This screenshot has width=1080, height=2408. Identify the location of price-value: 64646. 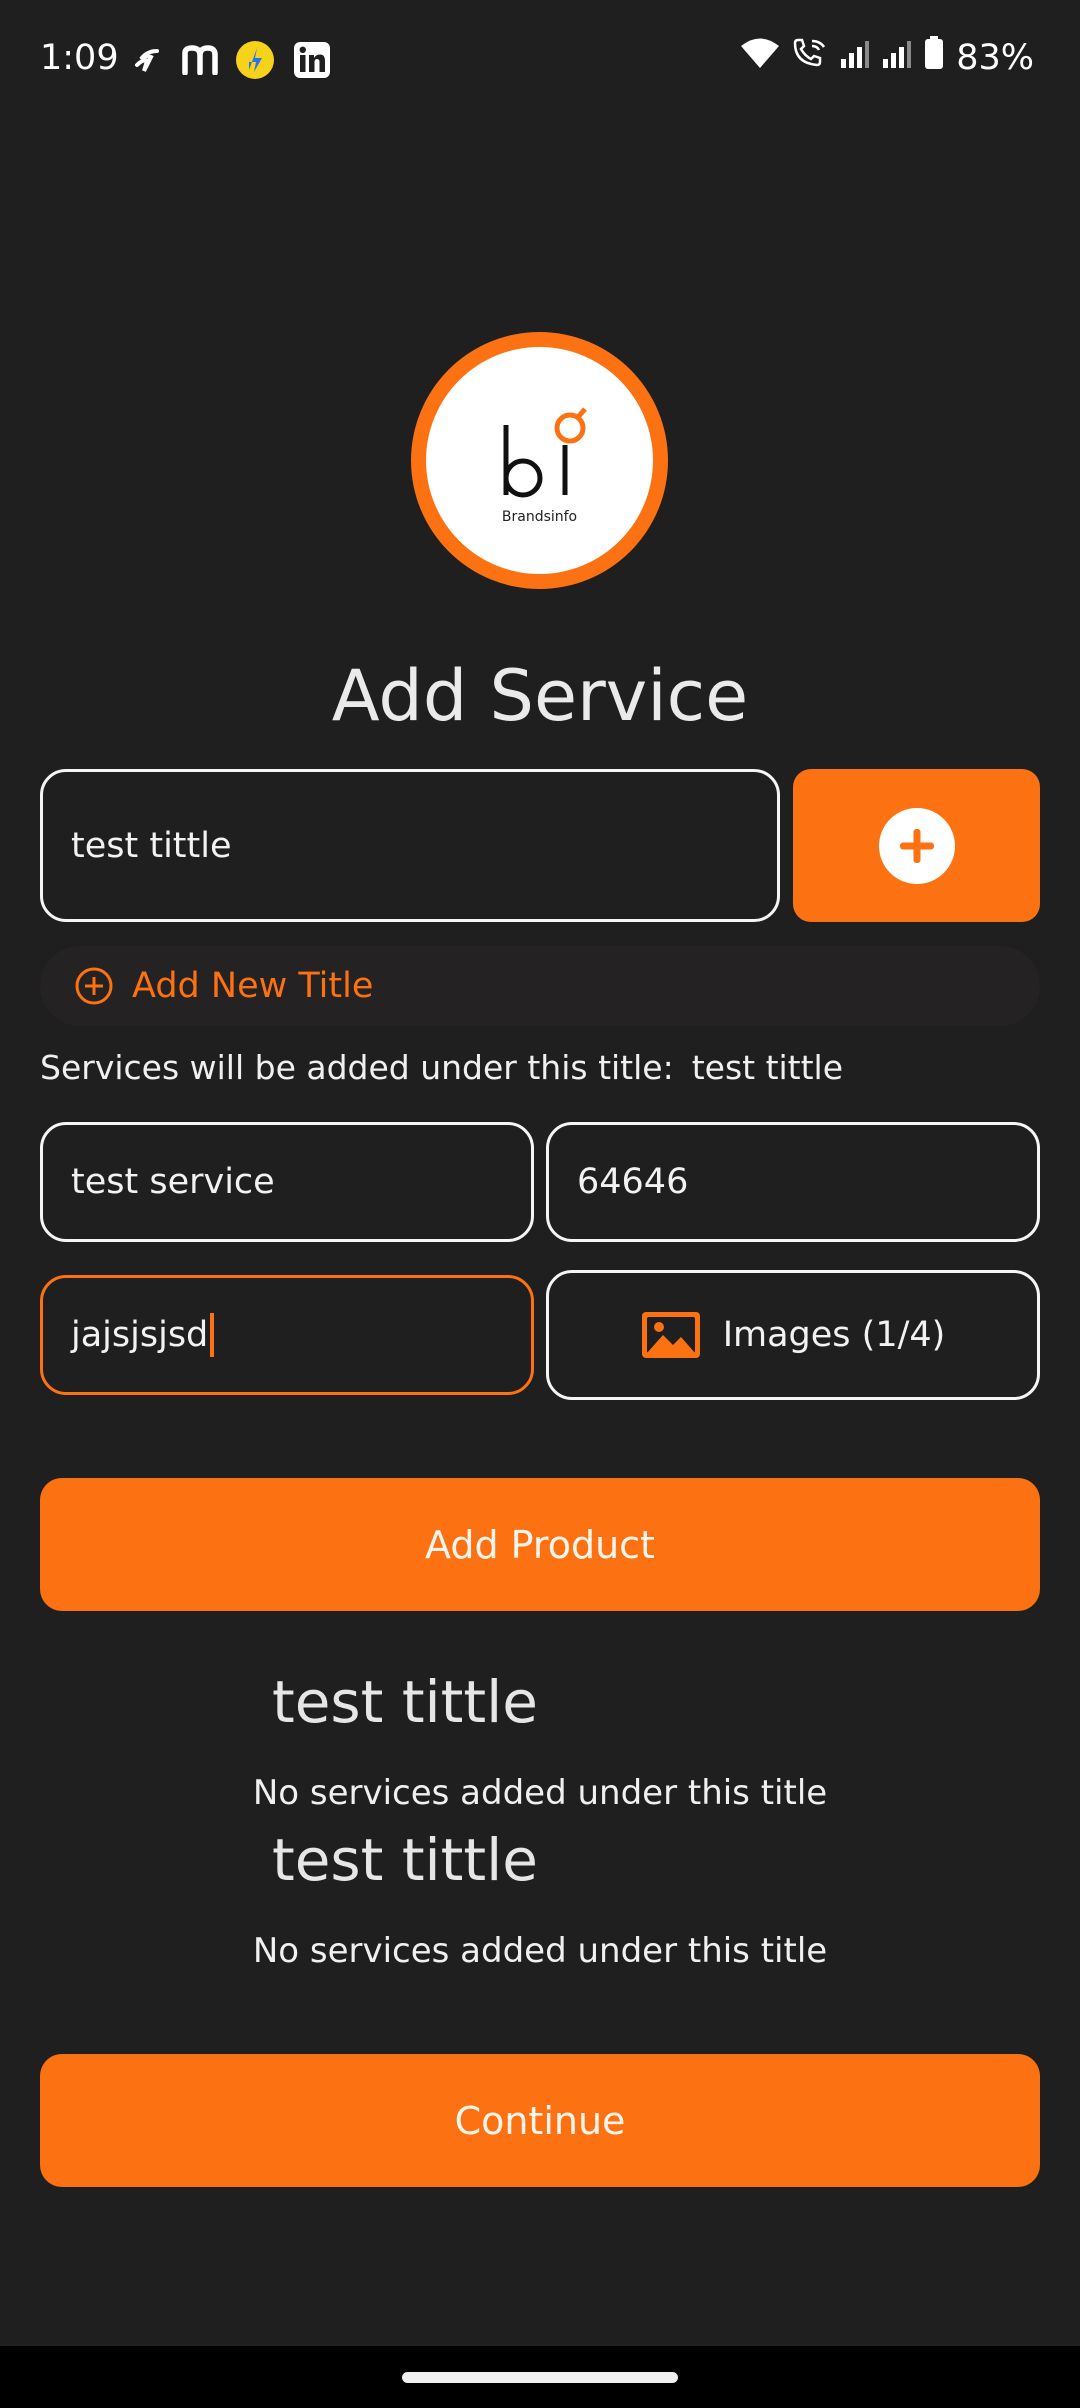
(633, 1182).